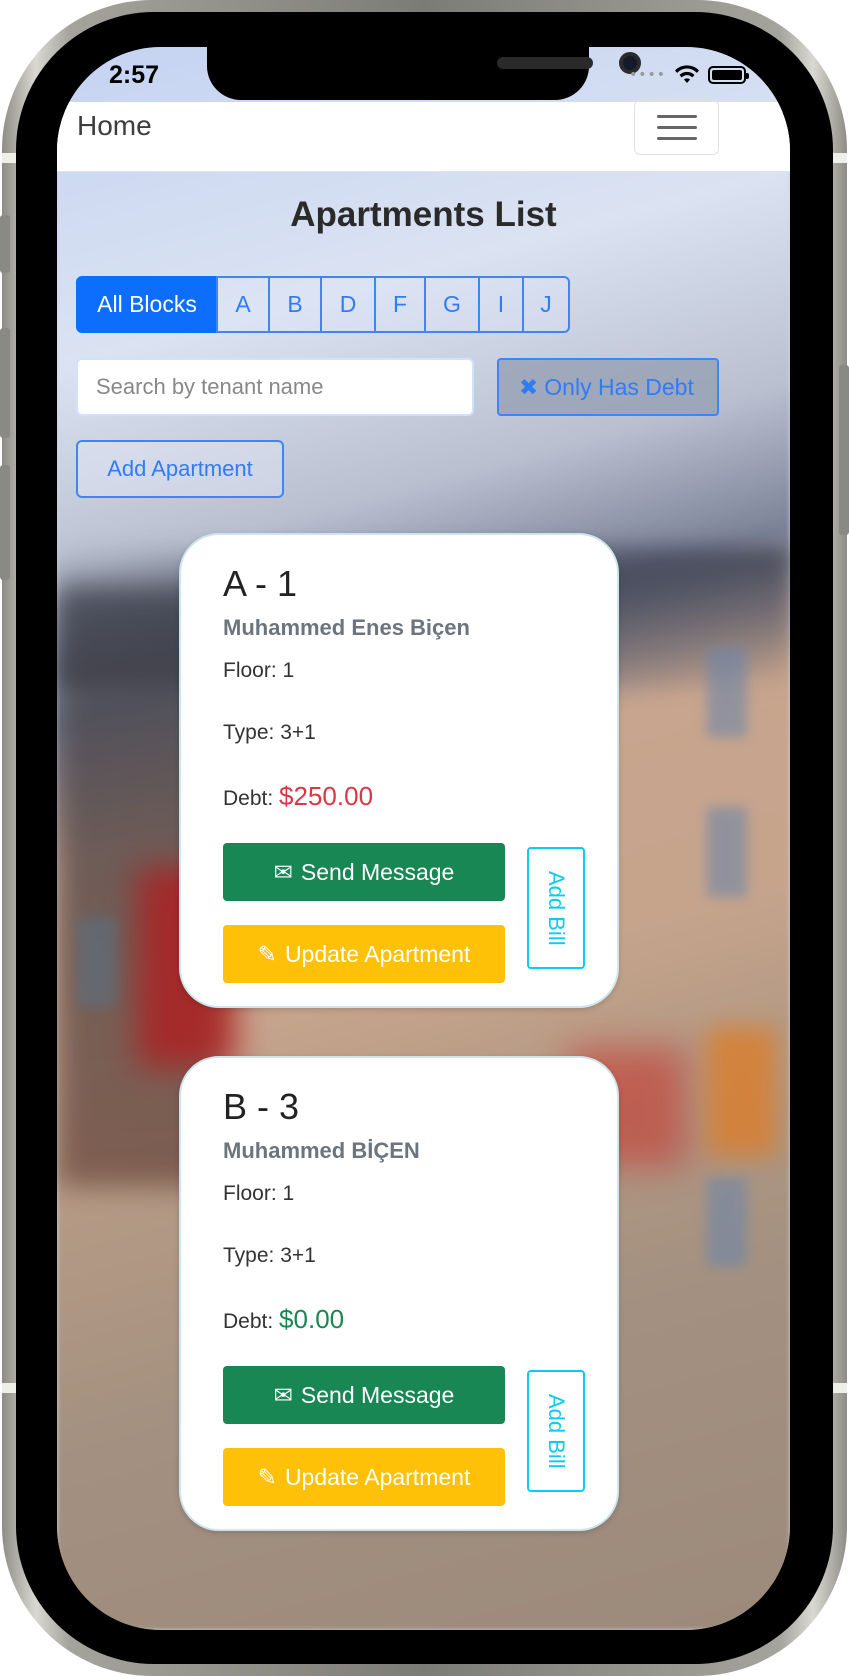  I want to click on status-icons: ••••, so click(688, 75).